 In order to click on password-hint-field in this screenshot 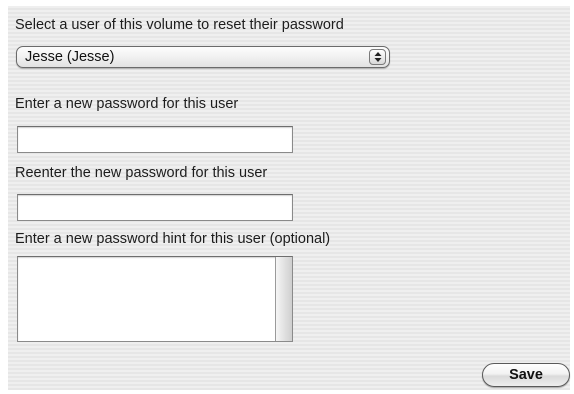, I will do `click(146, 299)`.